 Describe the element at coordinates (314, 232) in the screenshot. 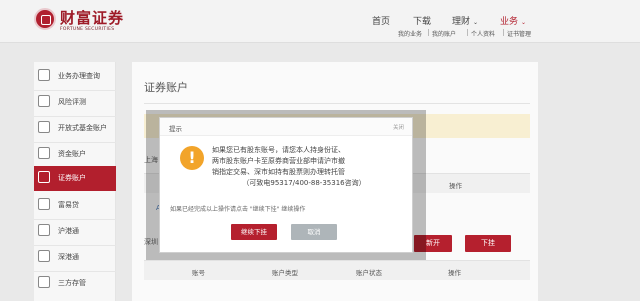

I see `cancel-button: 取消` at that location.